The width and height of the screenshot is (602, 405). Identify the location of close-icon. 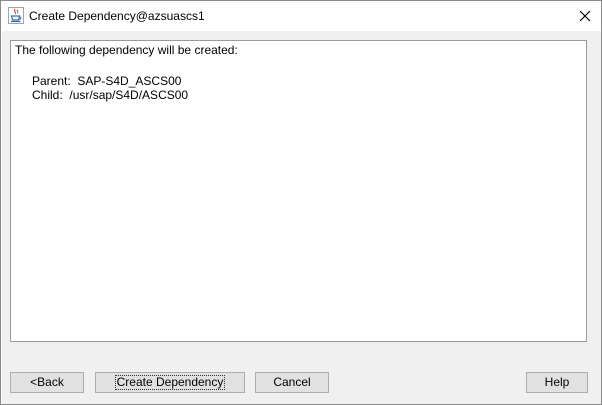
(585, 16).